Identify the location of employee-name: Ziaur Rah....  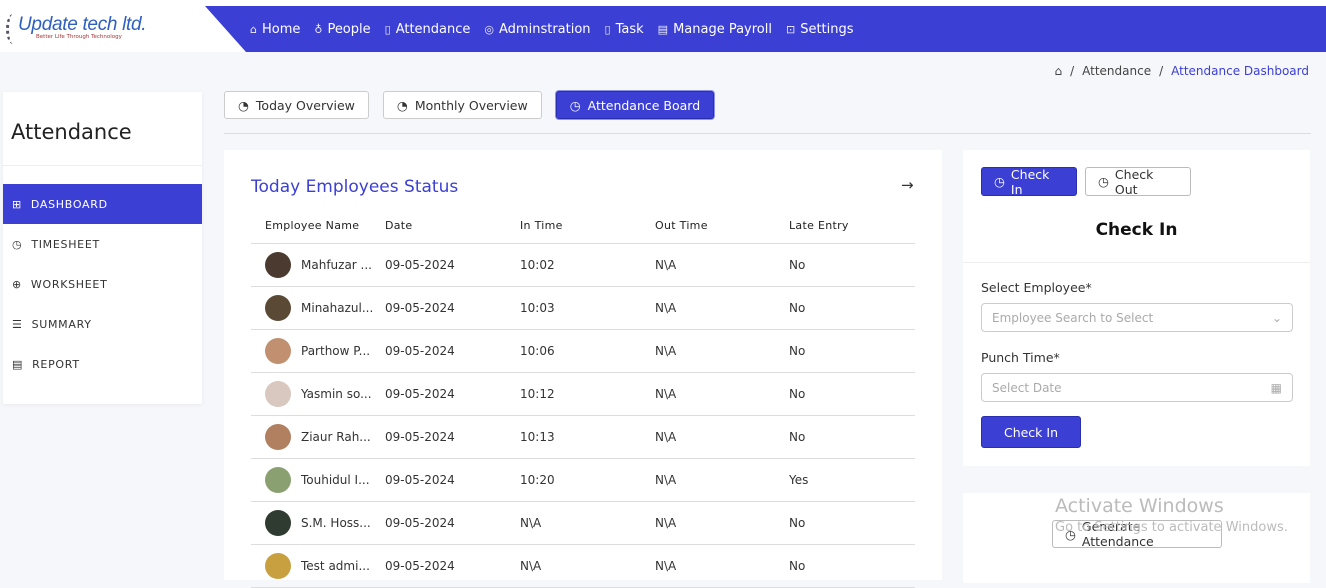
(336, 436).